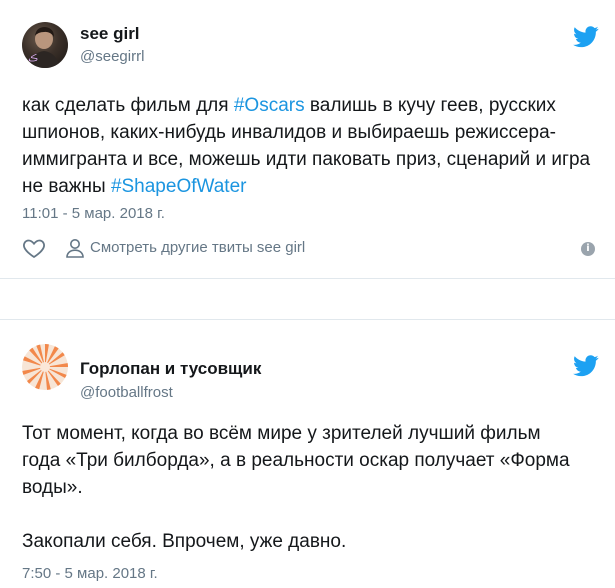 The height and width of the screenshot is (588, 615). What do you see at coordinates (112, 56) in the screenshot?
I see `author-handle: @seegirrl` at bounding box center [112, 56].